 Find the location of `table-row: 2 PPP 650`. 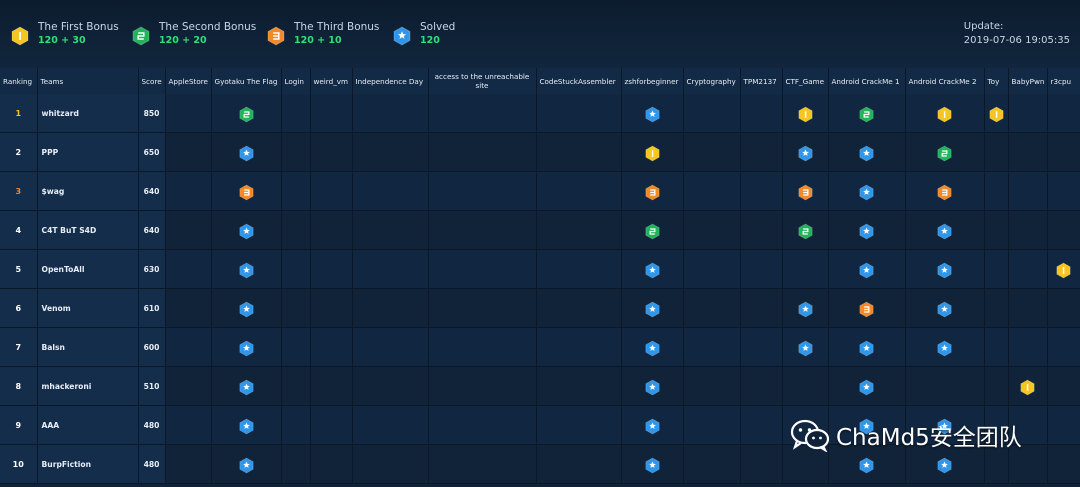

table-row: 2 PPP 650 is located at coordinates (540, 152).